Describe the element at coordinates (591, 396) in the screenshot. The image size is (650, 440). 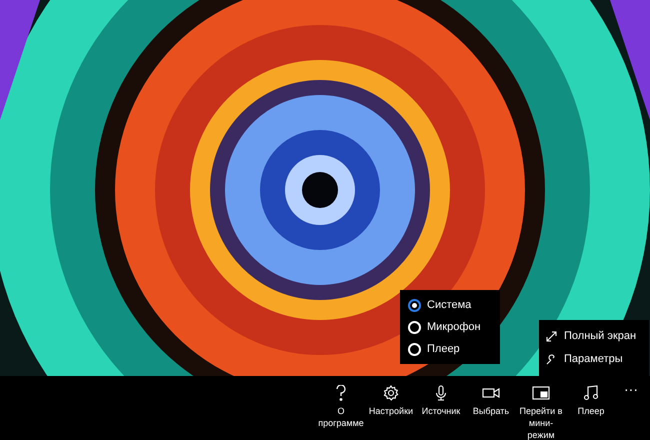
I see `app-bar-button: Плеер` at that location.